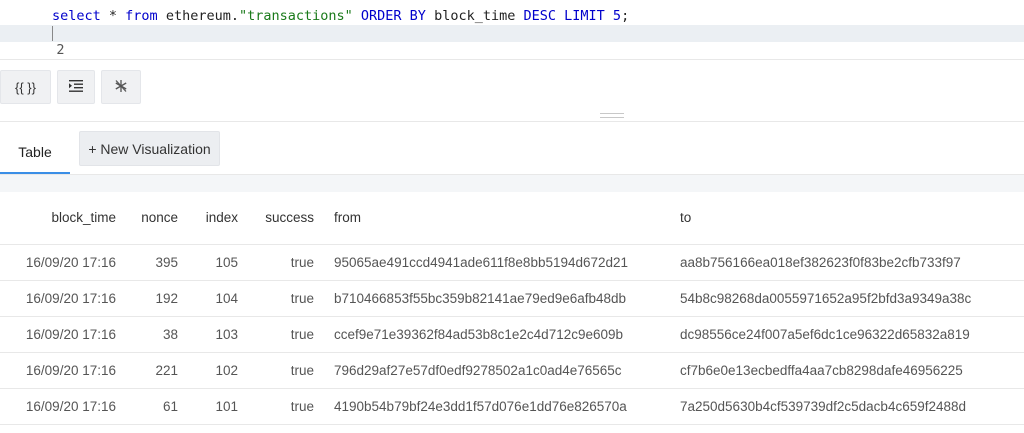  I want to click on cell-nonce: 61, so click(155, 406).